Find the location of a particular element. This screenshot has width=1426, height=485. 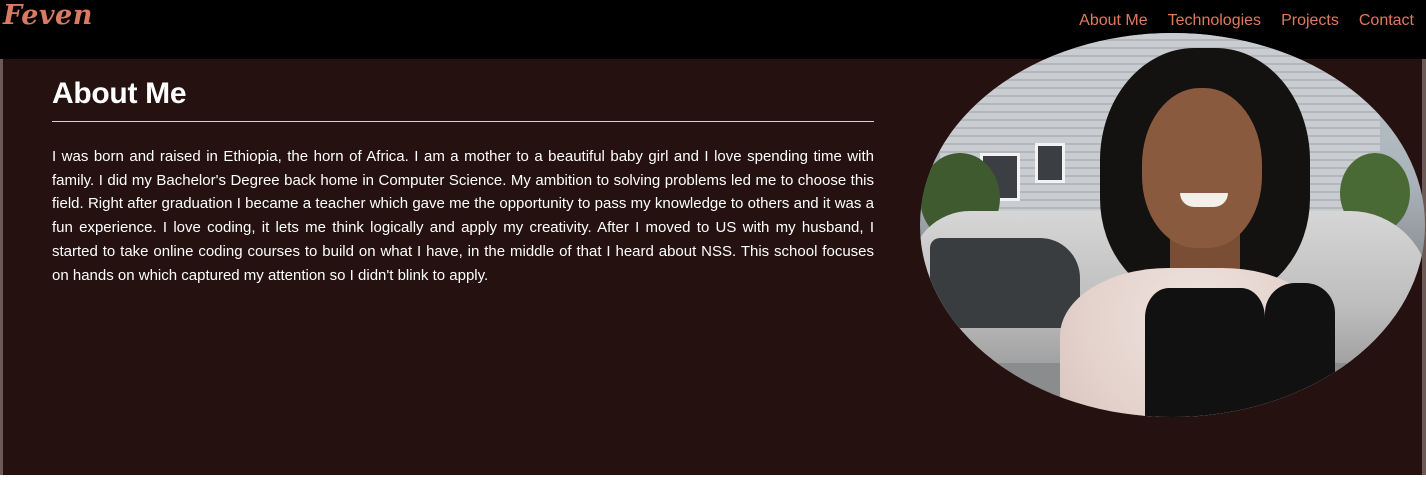

photo-car-window is located at coordinates (1005, 283).